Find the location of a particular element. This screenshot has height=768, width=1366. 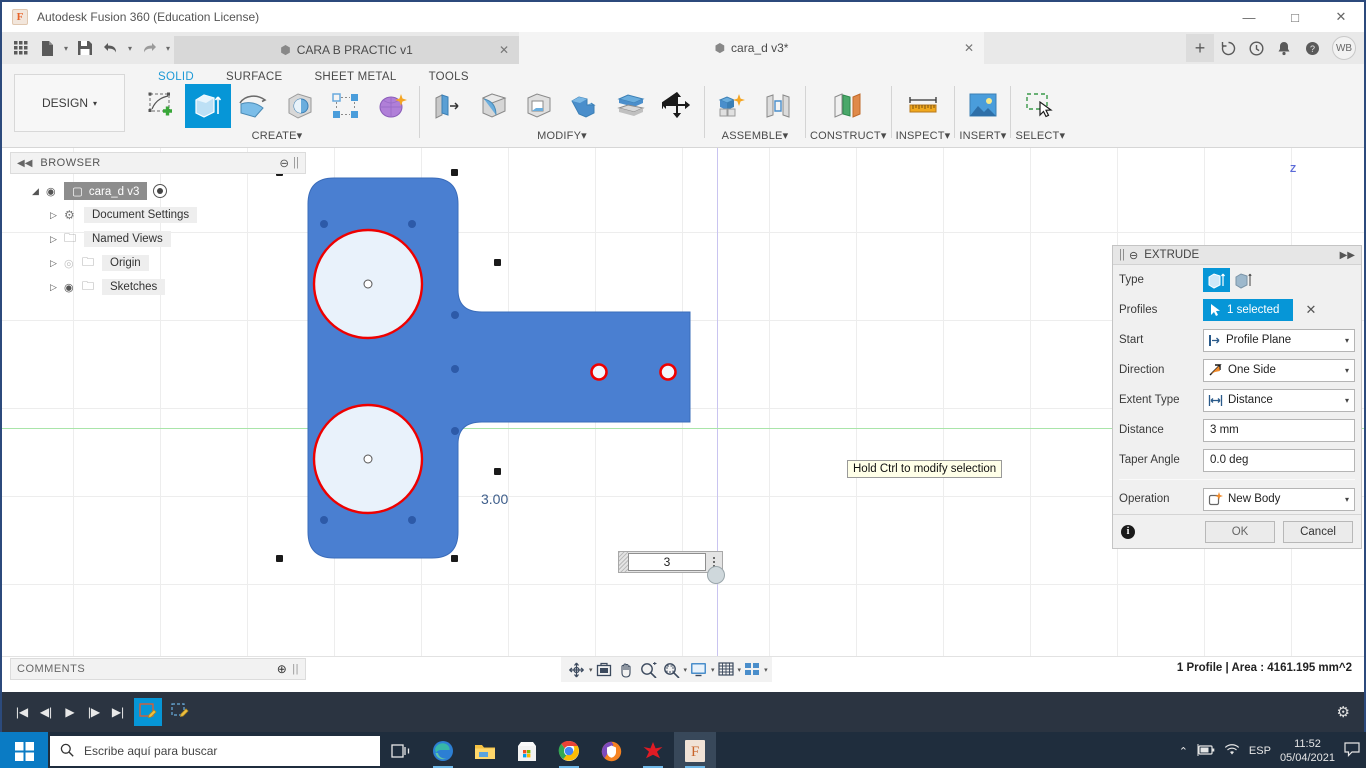

shell-icon is located at coordinates (539, 106).